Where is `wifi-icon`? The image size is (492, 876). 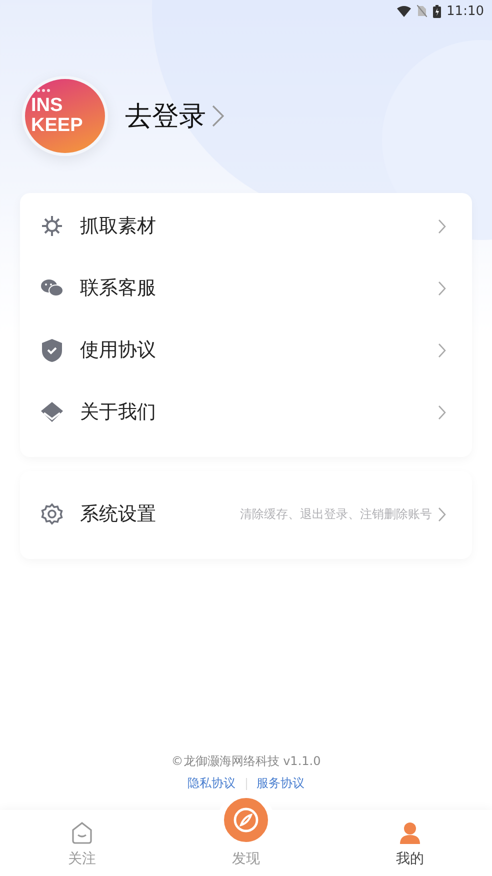 wifi-icon is located at coordinates (403, 11).